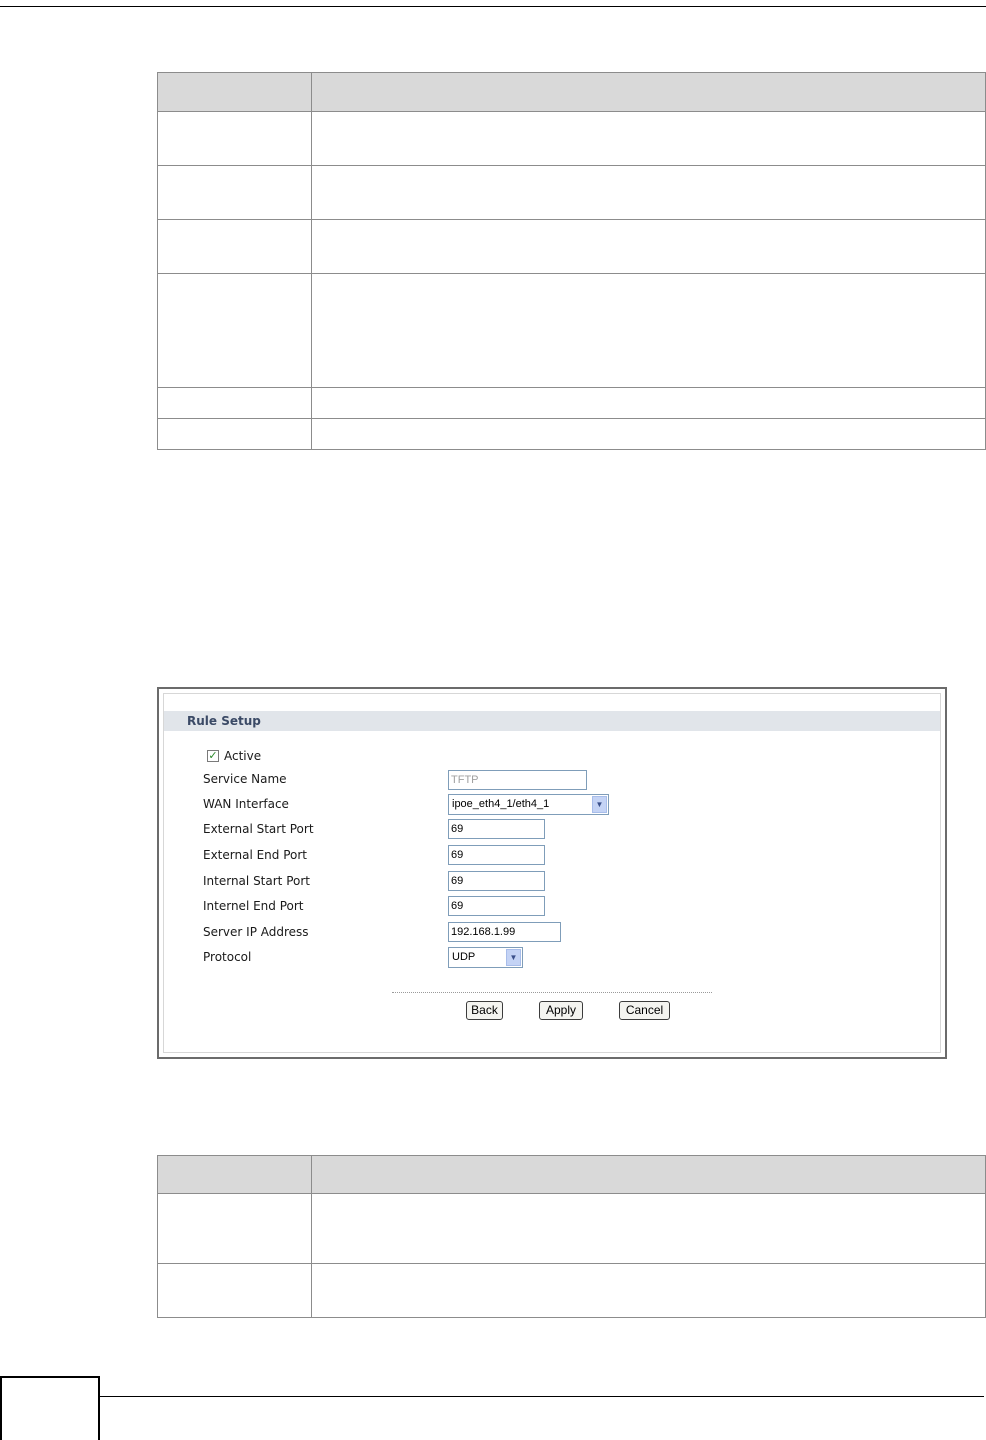 The height and width of the screenshot is (1440, 986). I want to click on external-end-port-input: 69, so click(496, 855).